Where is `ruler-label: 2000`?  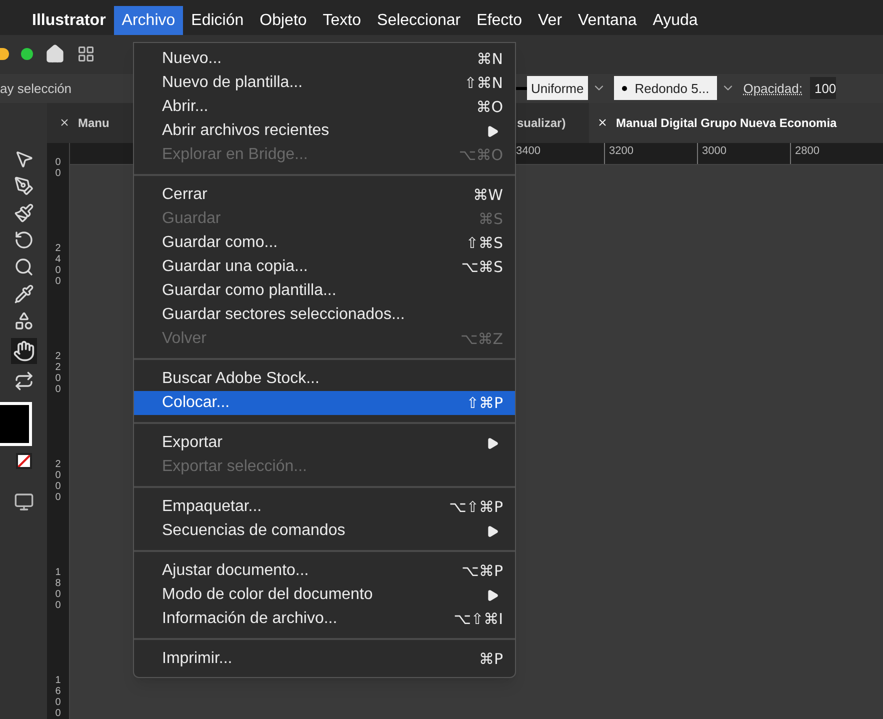 ruler-label: 2000 is located at coordinates (58, 480).